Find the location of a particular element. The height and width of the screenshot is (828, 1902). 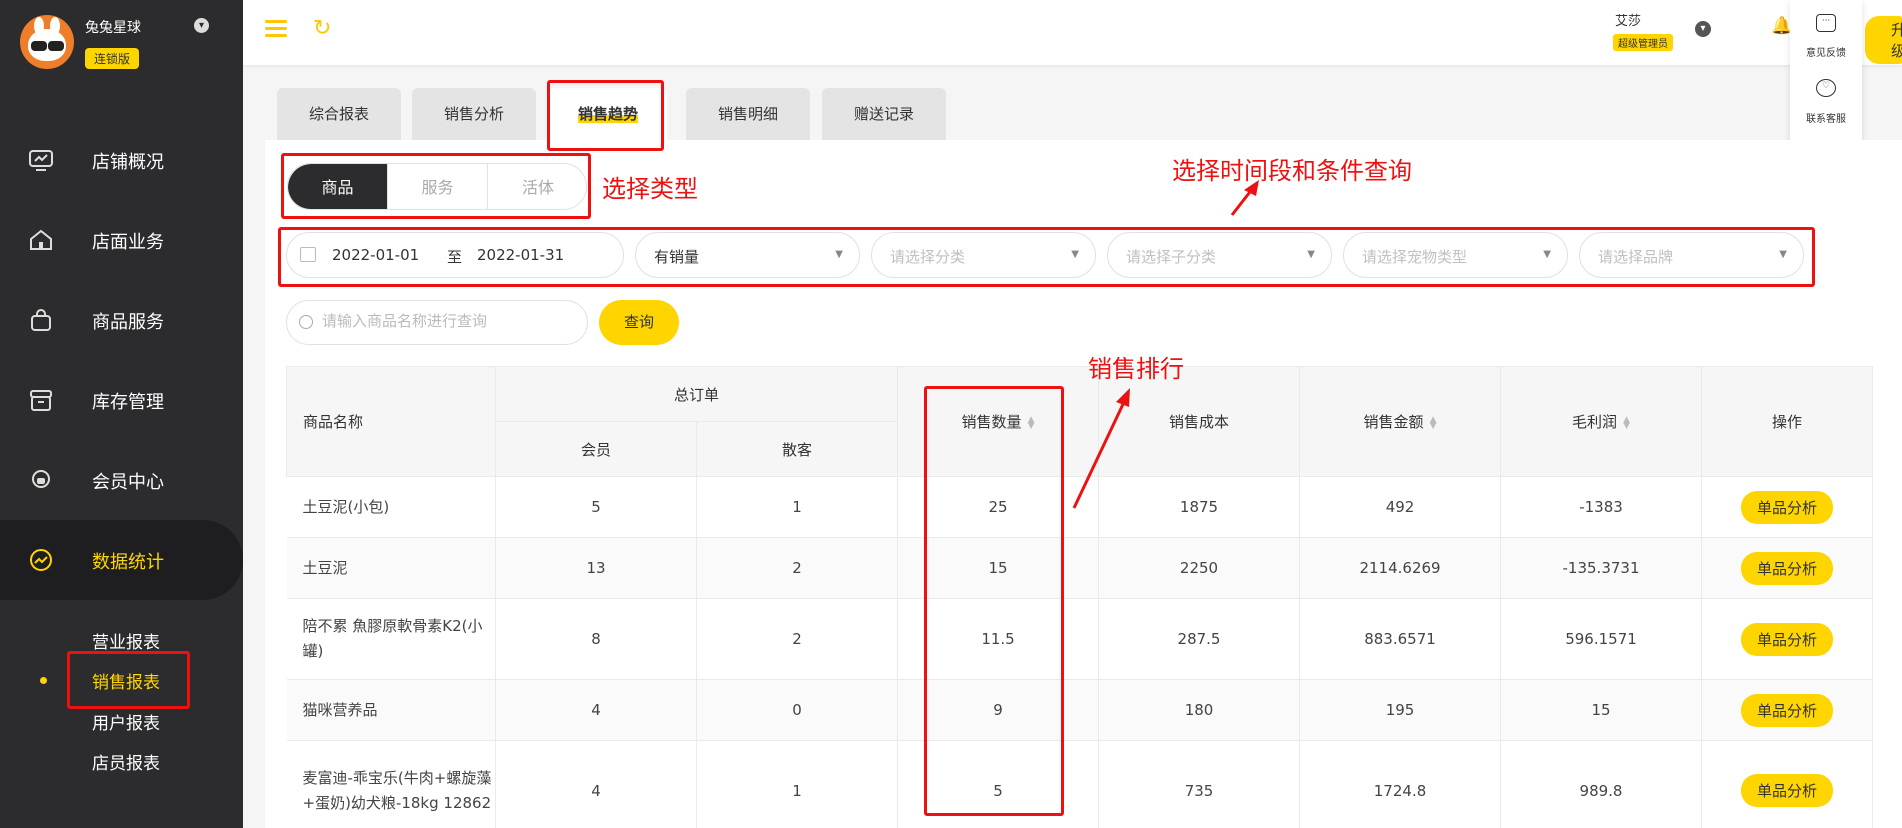

search-icon is located at coordinates (306, 322).